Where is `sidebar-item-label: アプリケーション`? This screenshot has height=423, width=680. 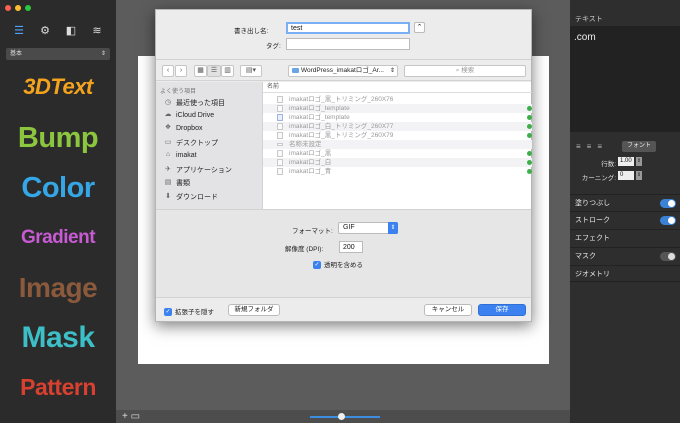 sidebar-item-label: アプリケーション is located at coordinates (204, 170).